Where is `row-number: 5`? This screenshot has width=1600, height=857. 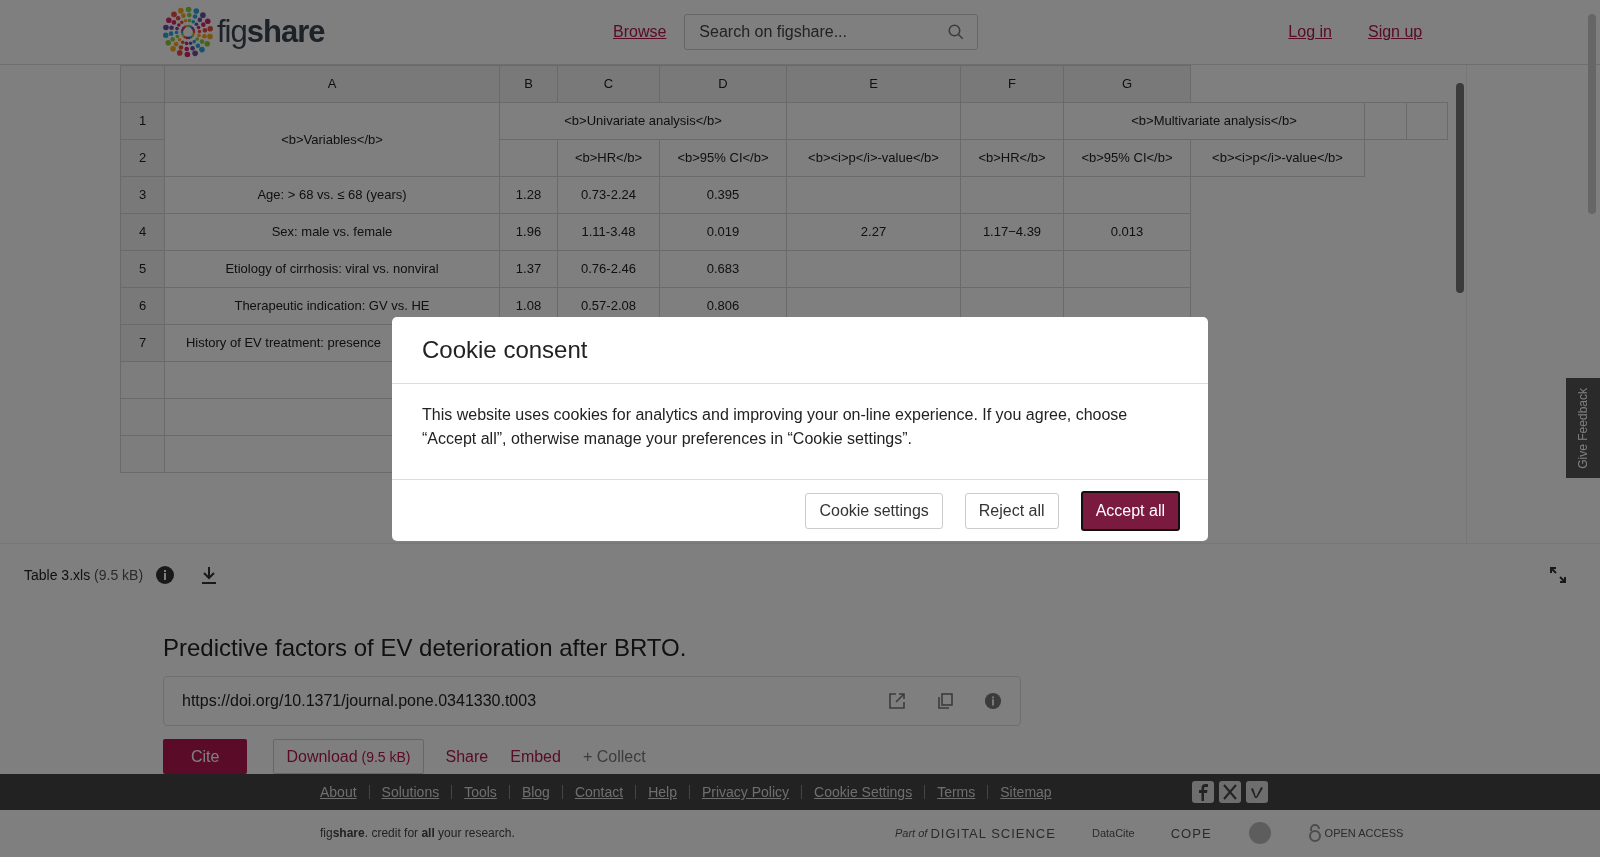
row-number: 5 is located at coordinates (142, 269).